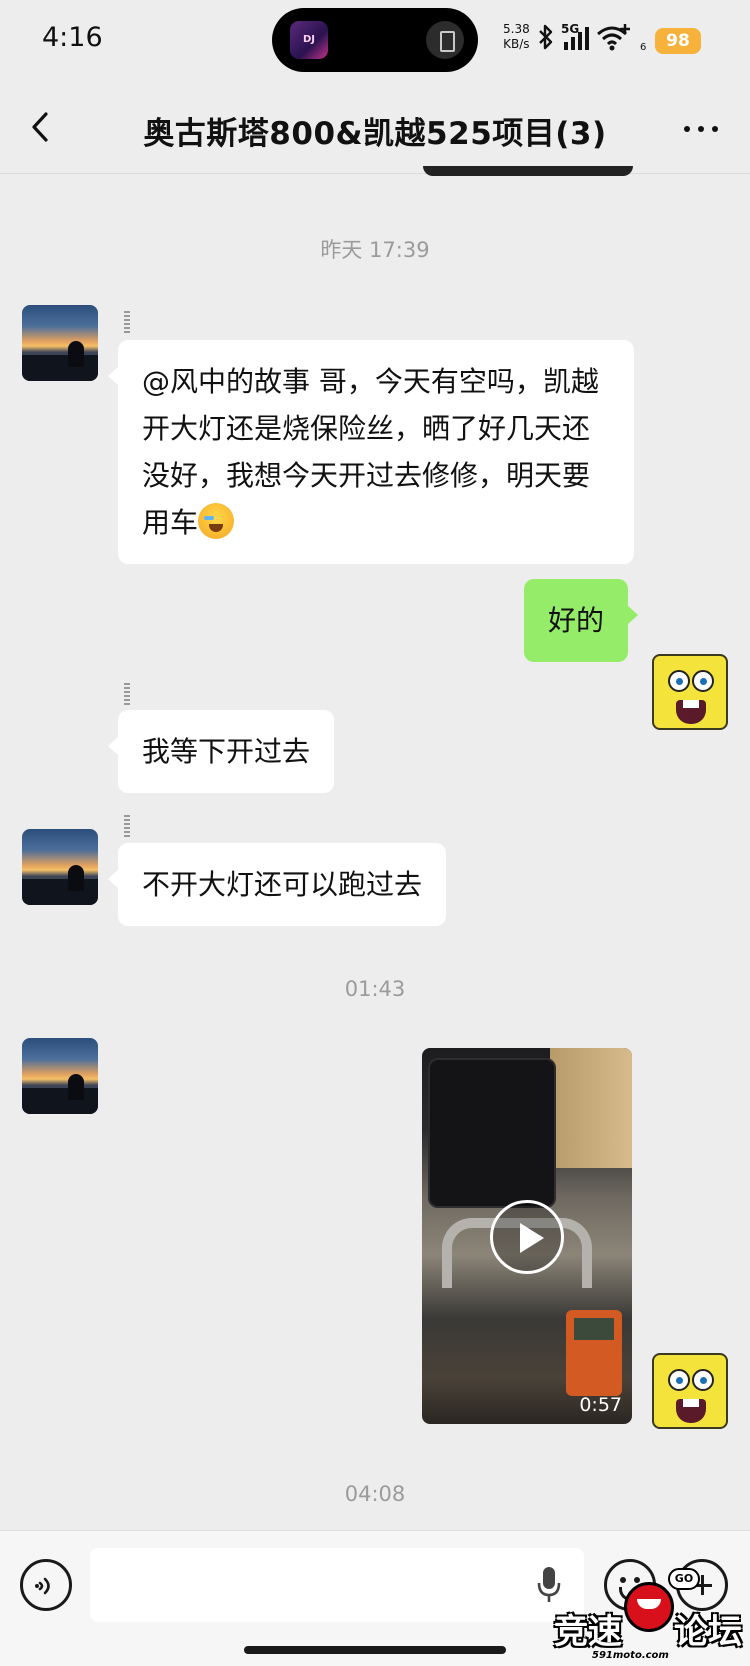 This screenshot has width=750, height=1666. I want to click on watermark-site: 591moto.com, so click(630, 1655).